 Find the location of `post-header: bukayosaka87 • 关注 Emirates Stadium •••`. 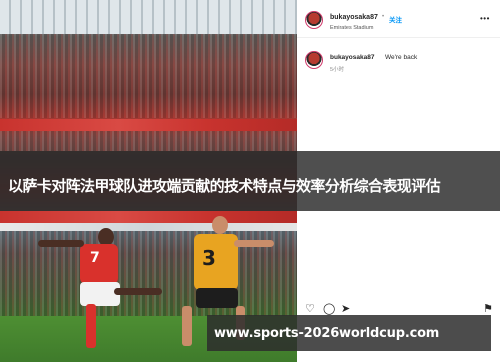

post-header: bukayosaka87 • 关注 Emirates Stadium ••• is located at coordinates (398, 19).